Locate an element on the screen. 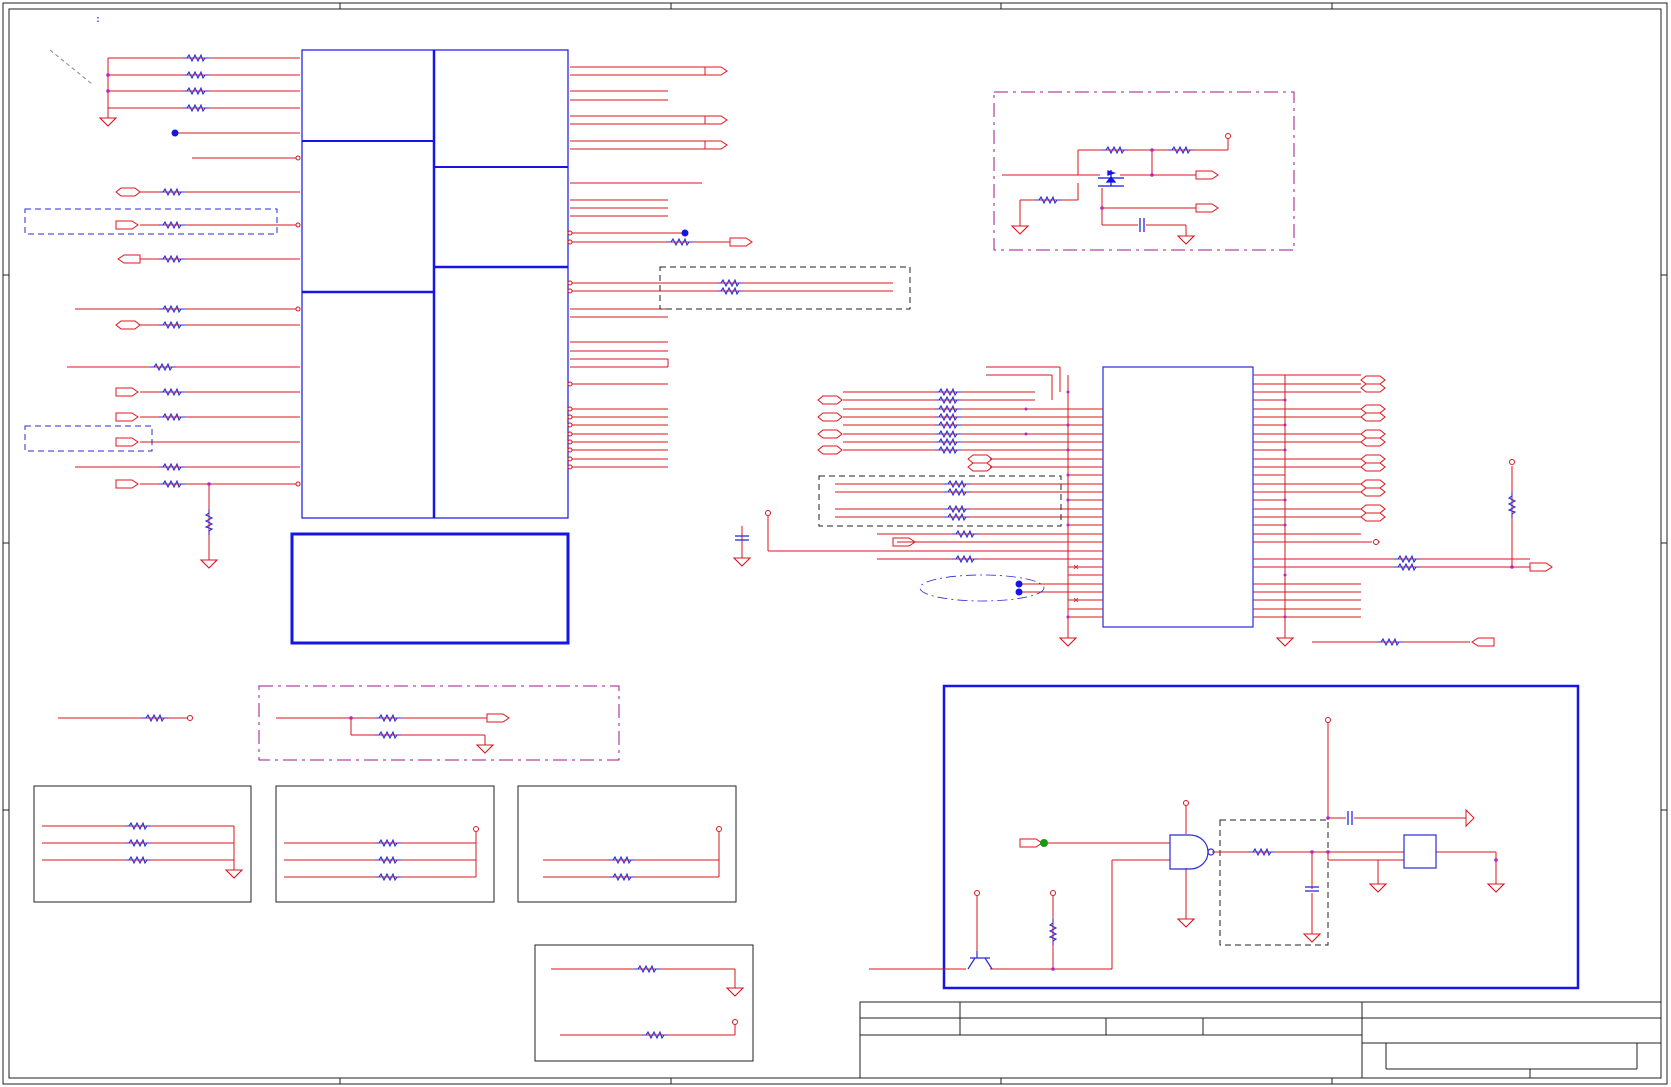 Image resolution: width=1671 pixels, height=1087 pixels. divider-wires is located at coordinates (381, 729).